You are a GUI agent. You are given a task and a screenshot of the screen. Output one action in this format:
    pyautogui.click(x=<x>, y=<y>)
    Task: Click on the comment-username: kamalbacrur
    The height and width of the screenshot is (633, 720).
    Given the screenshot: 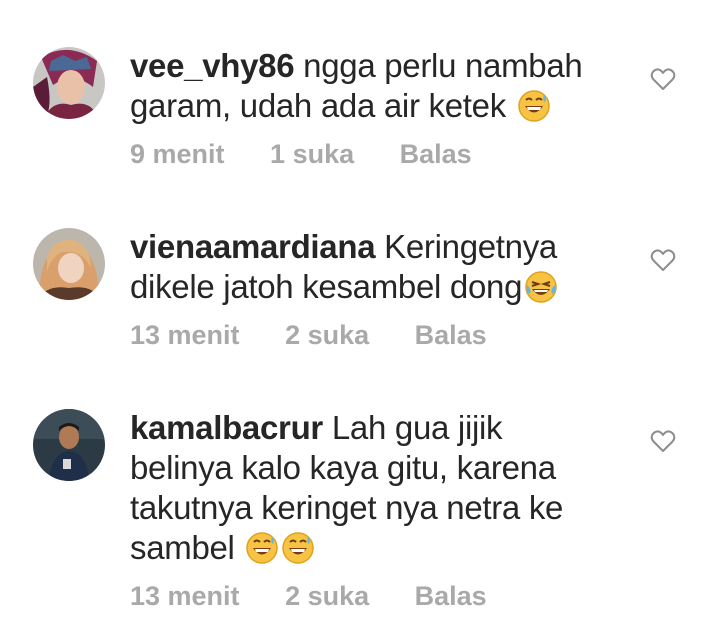 What is the action you would take?
    pyautogui.click(x=226, y=427)
    